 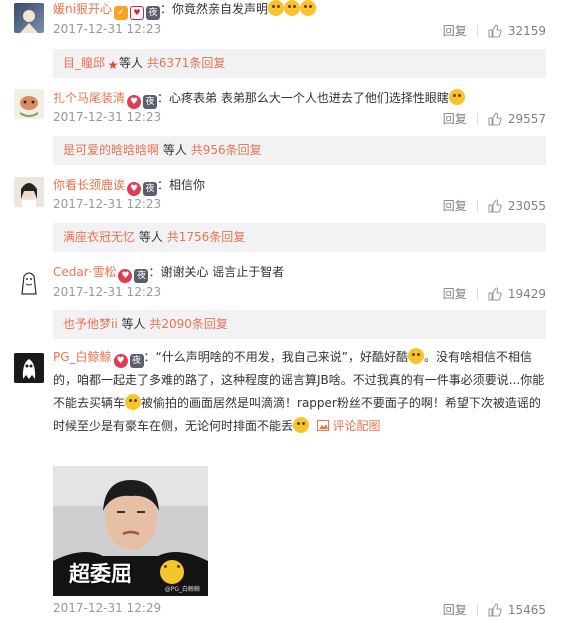 What do you see at coordinates (299, 237) in the screenshot?
I see `sub-reply-bar: 满座衣冠无忆 等人 共1756条回复` at bounding box center [299, 237].